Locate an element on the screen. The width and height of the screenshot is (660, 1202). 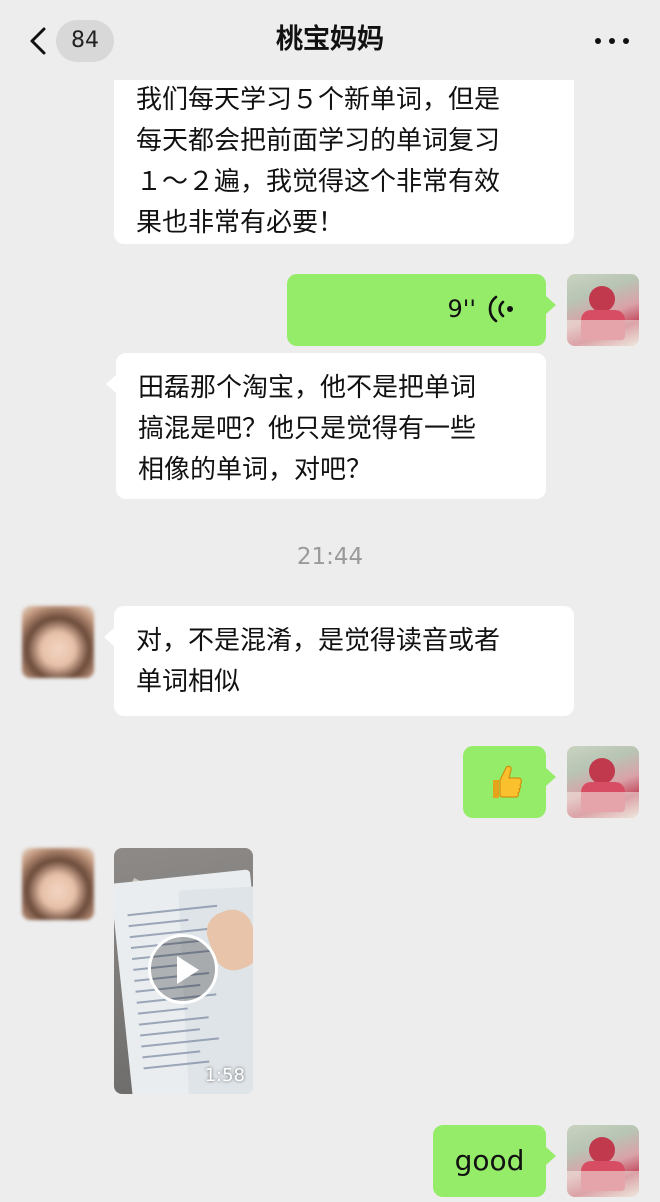
video-message-thumbnail: 1:58 is located at coordinates (183, 971).